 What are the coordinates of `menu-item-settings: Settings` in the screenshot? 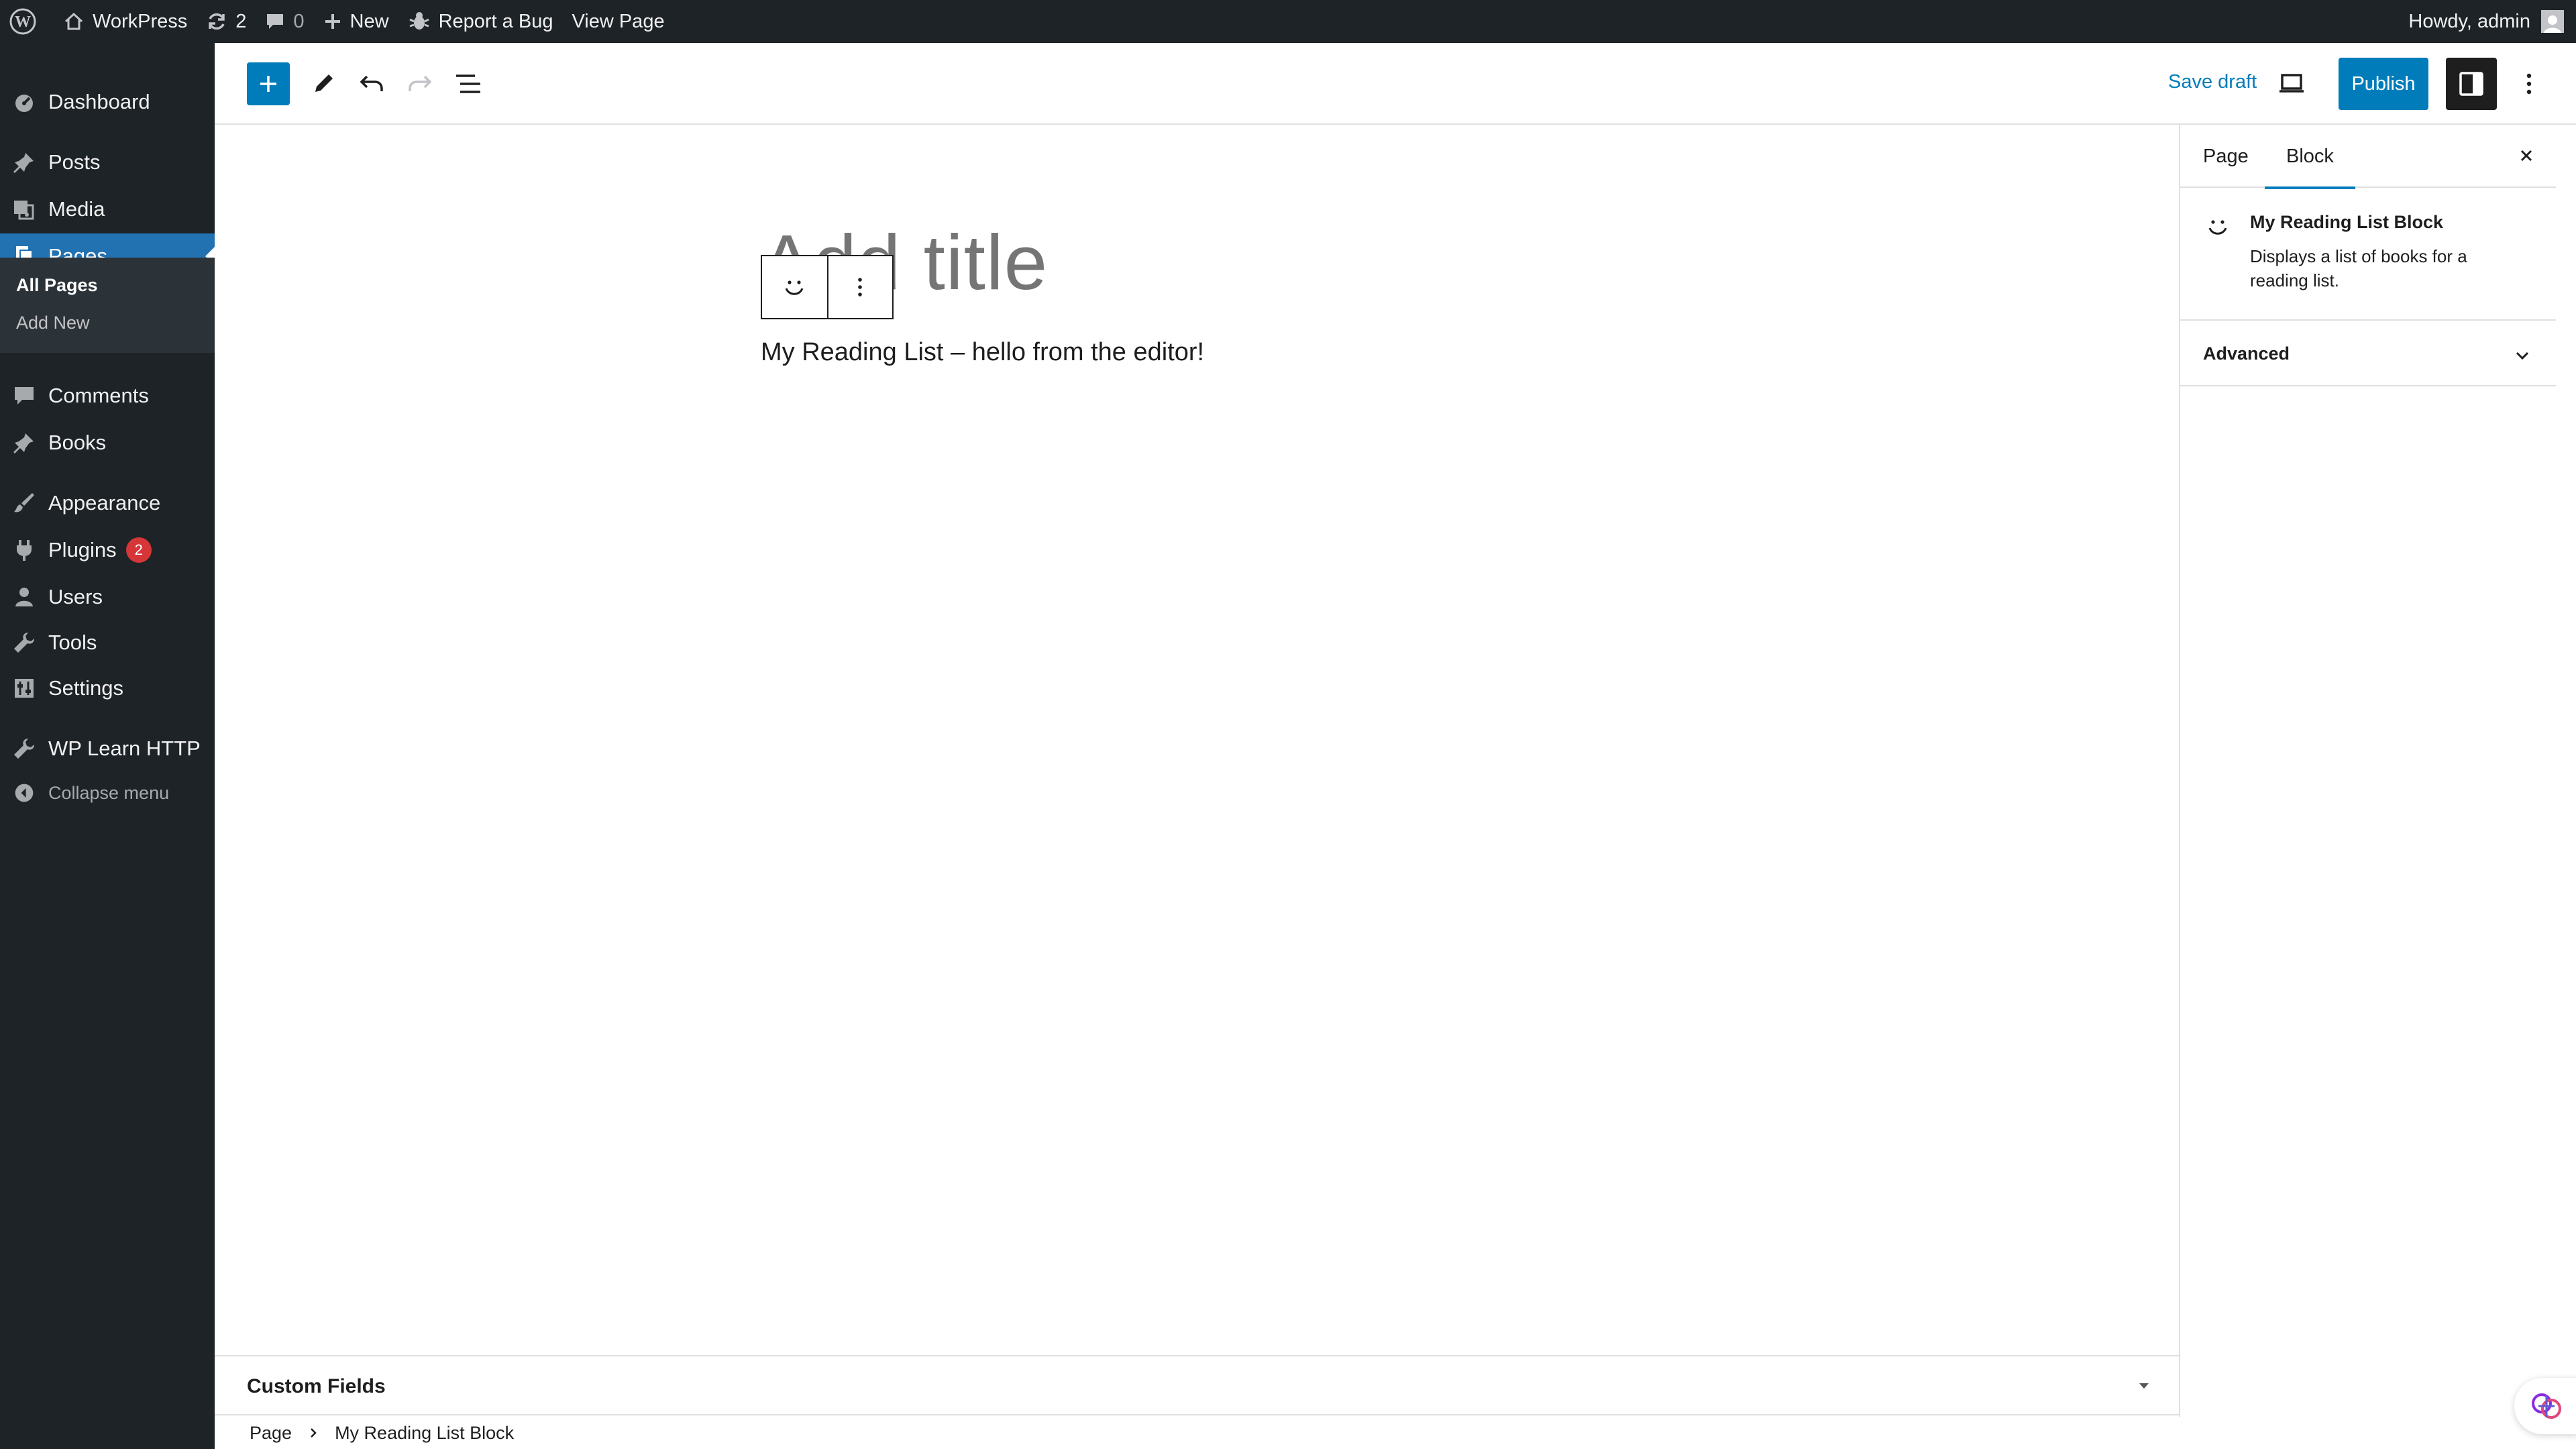 It's located at (107, 688).